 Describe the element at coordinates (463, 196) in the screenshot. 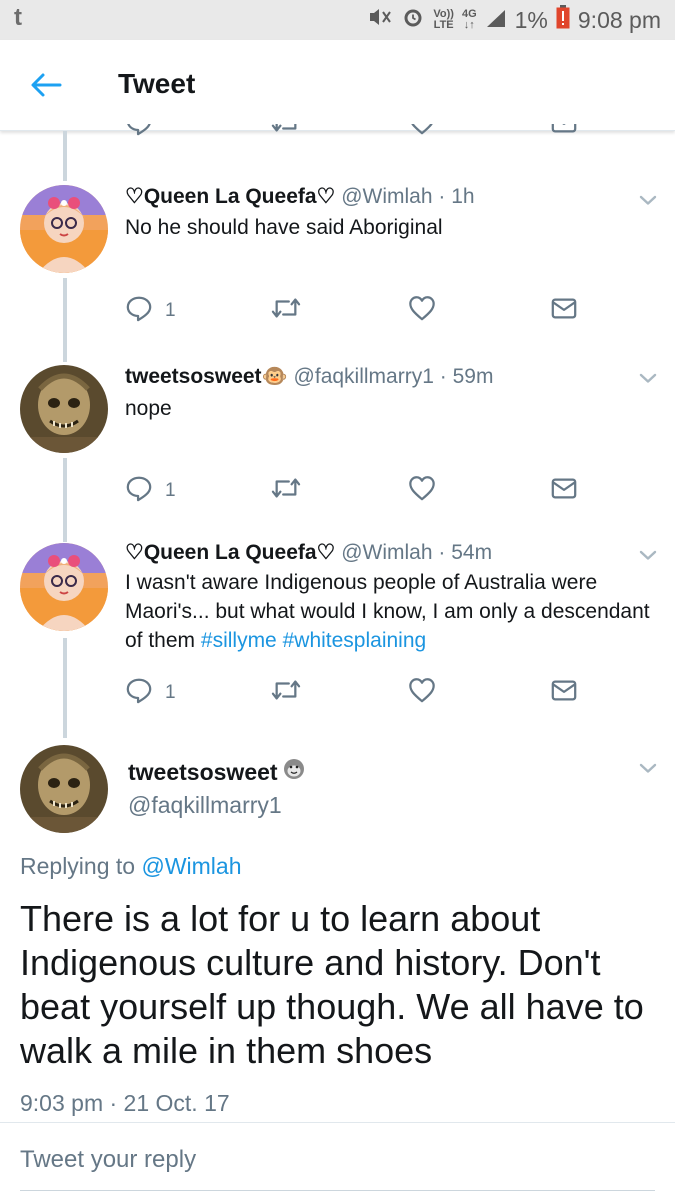

I see `tweet-time: 1h` at that location.